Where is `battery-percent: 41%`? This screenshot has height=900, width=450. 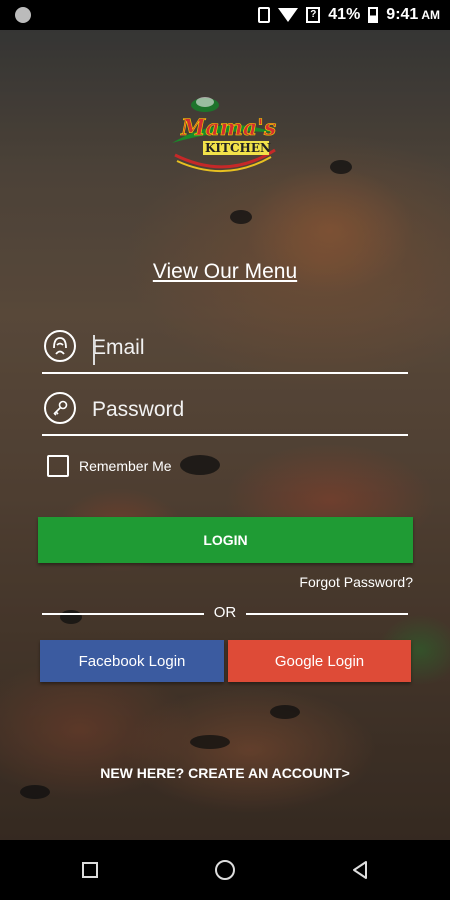 battery-percent: 41% is located at coordinates (344, 14).